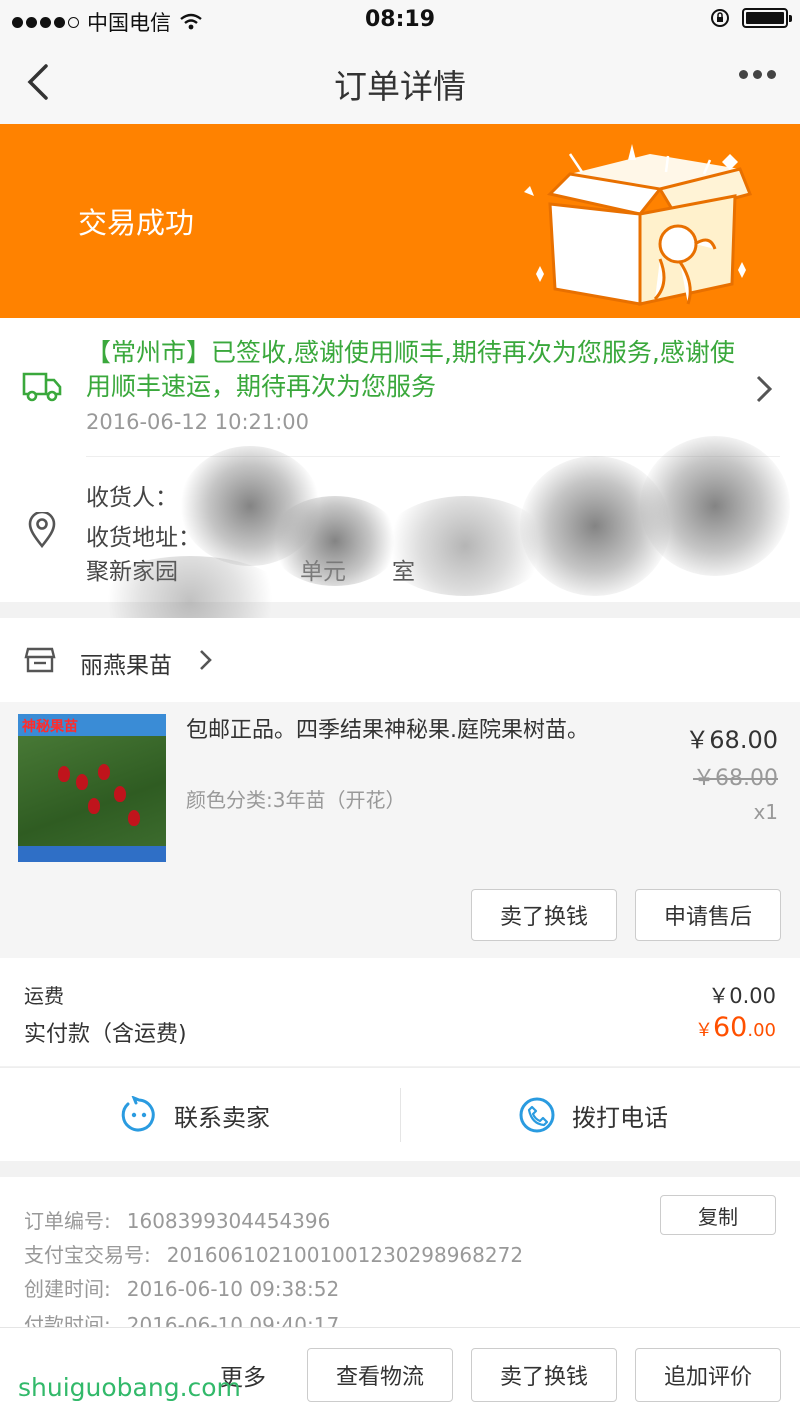 This screenshot has height=1423, width=800. What do you see at coordinates (42, 530) in the screenshot?
I see `location-pin-icon` at bounding box center [42, 530].